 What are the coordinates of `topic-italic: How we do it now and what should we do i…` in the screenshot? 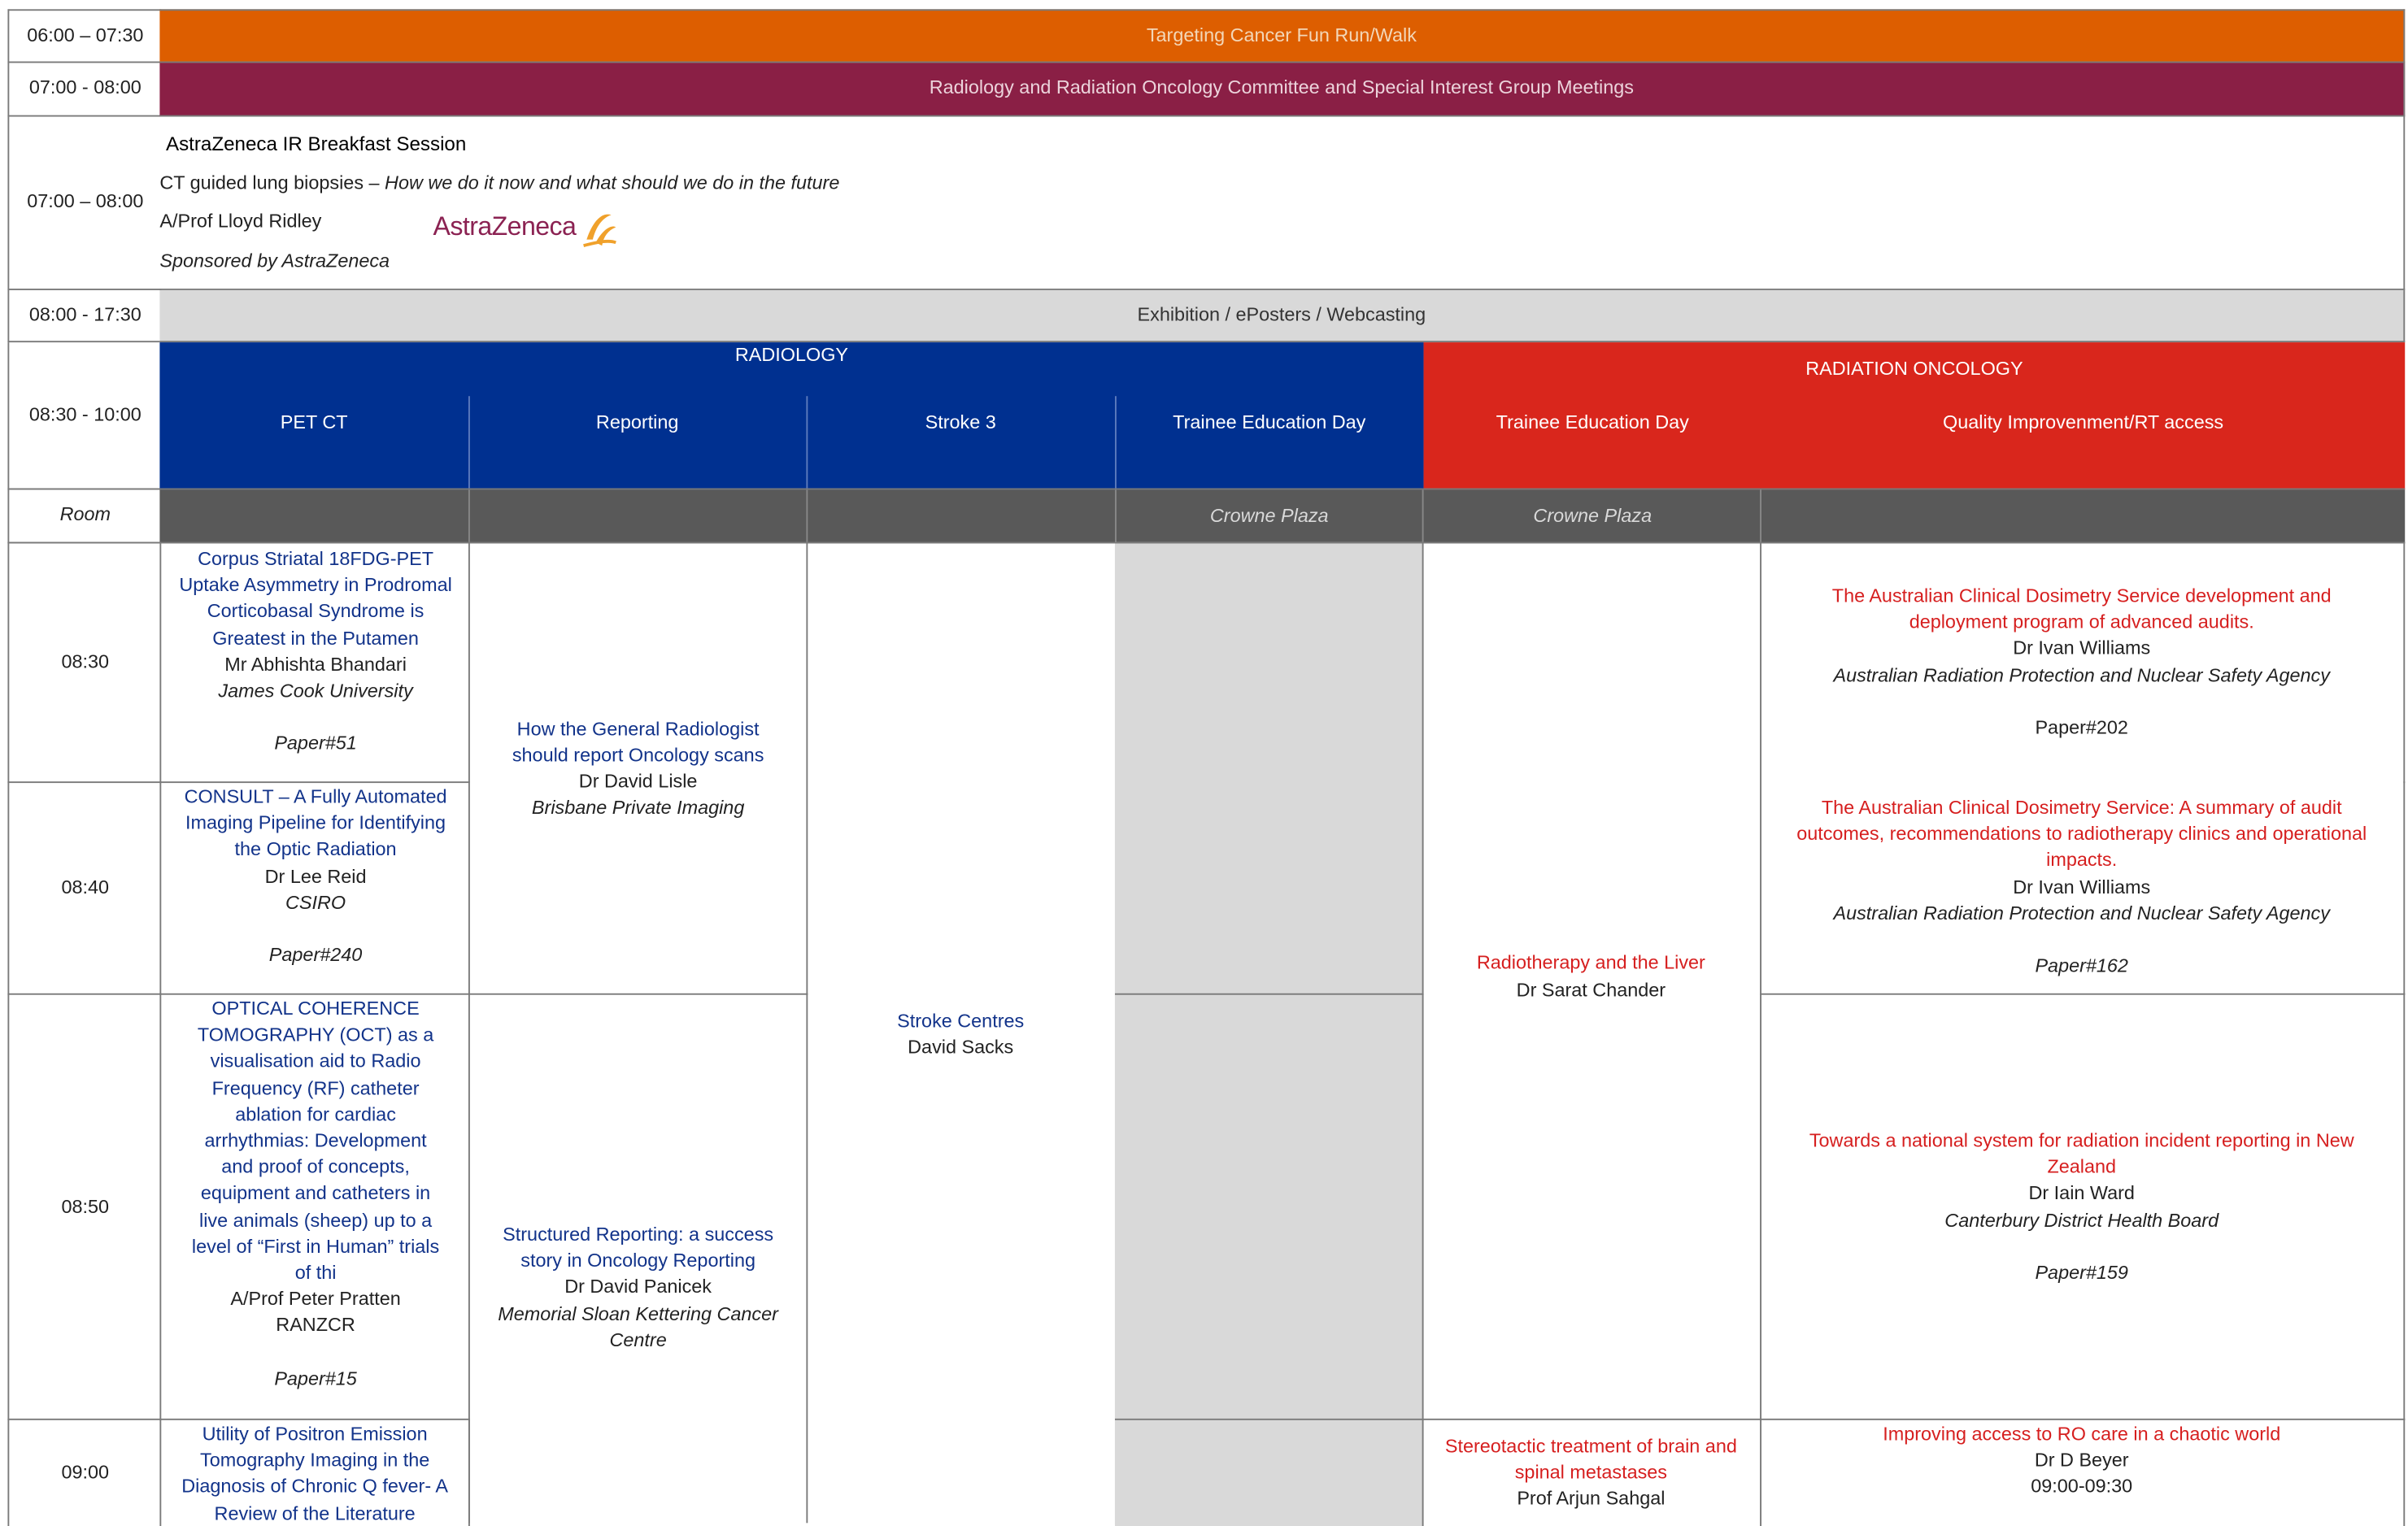 It's located at (612, 182).